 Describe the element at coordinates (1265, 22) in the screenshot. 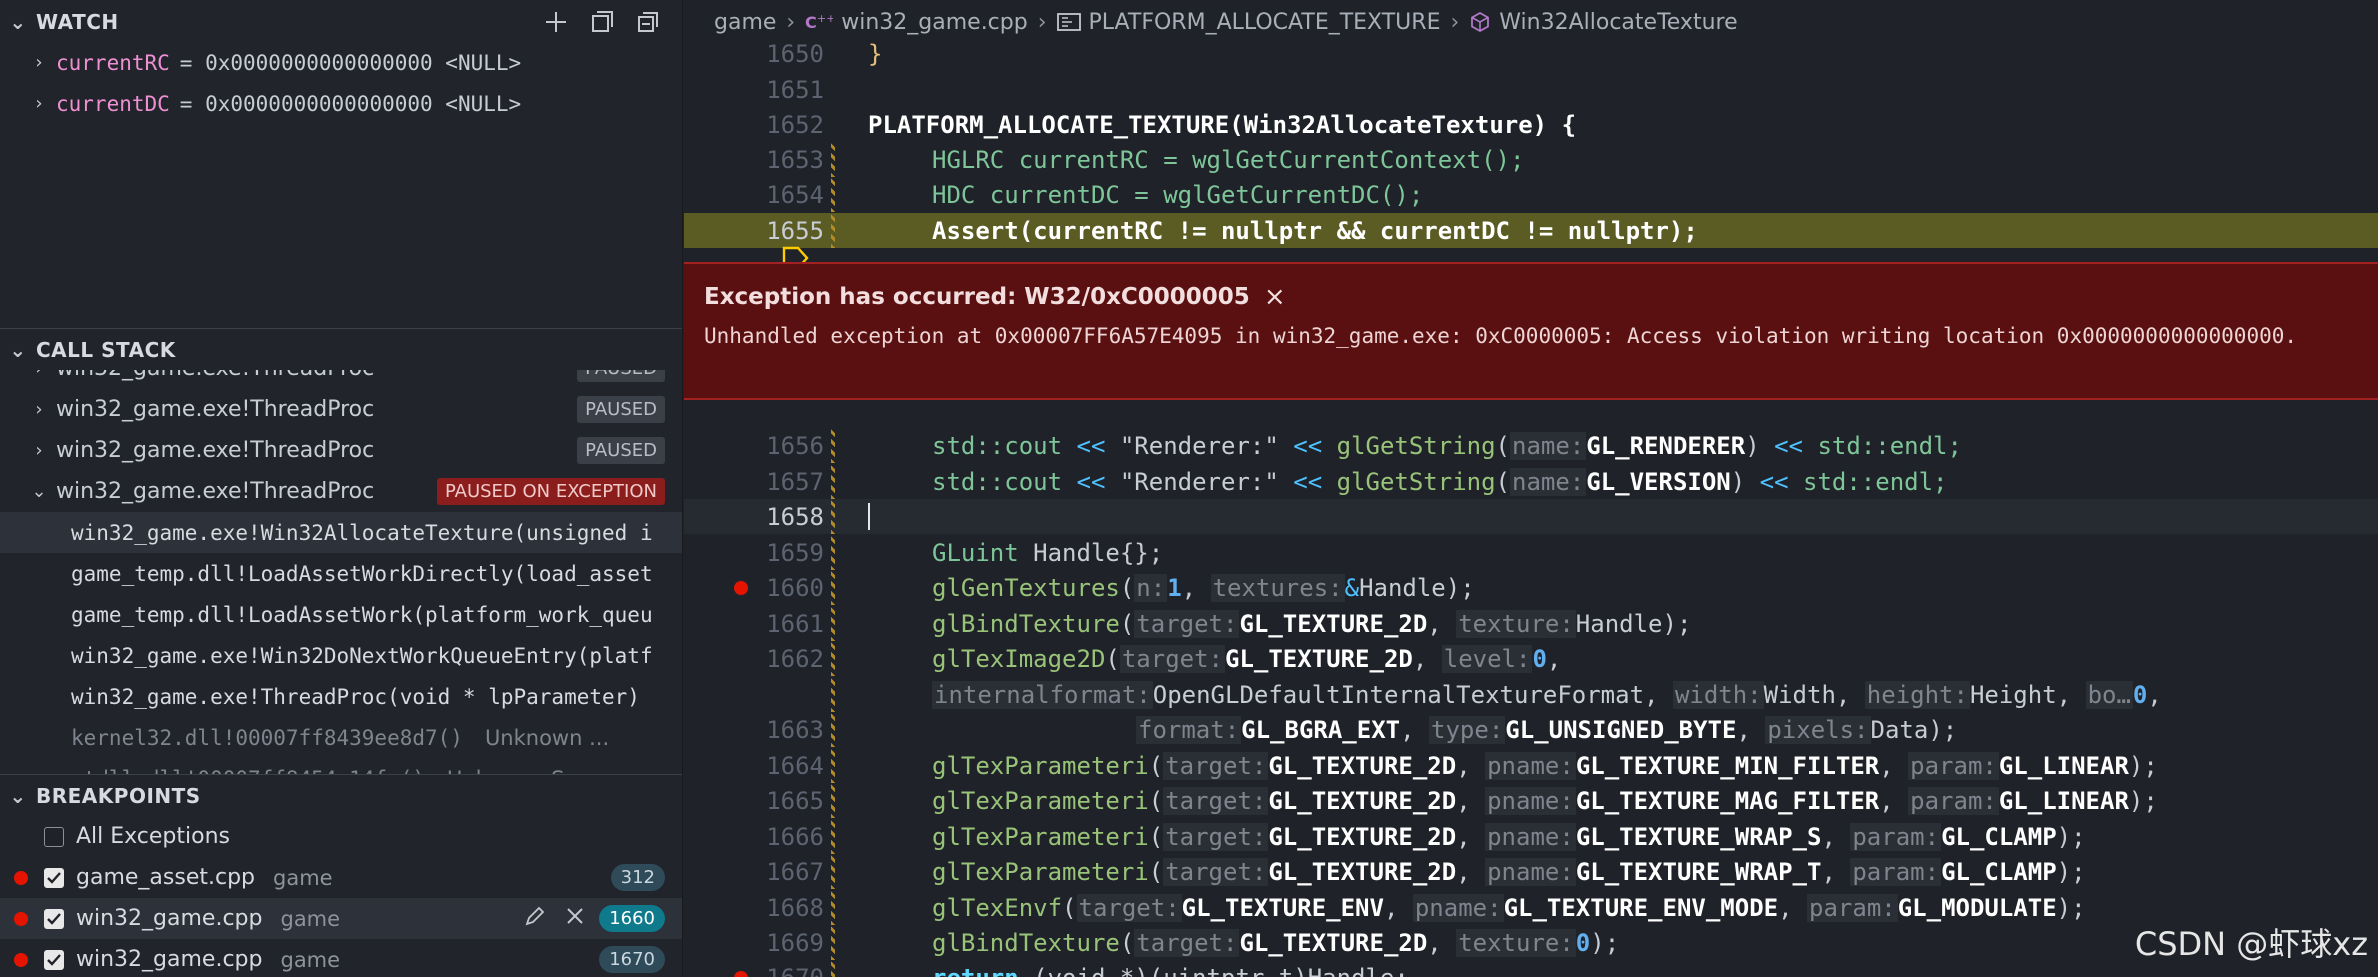

I see `breadcrumb-macro: PLATFORM_ALLOCATE_TEXTURE` at that location.